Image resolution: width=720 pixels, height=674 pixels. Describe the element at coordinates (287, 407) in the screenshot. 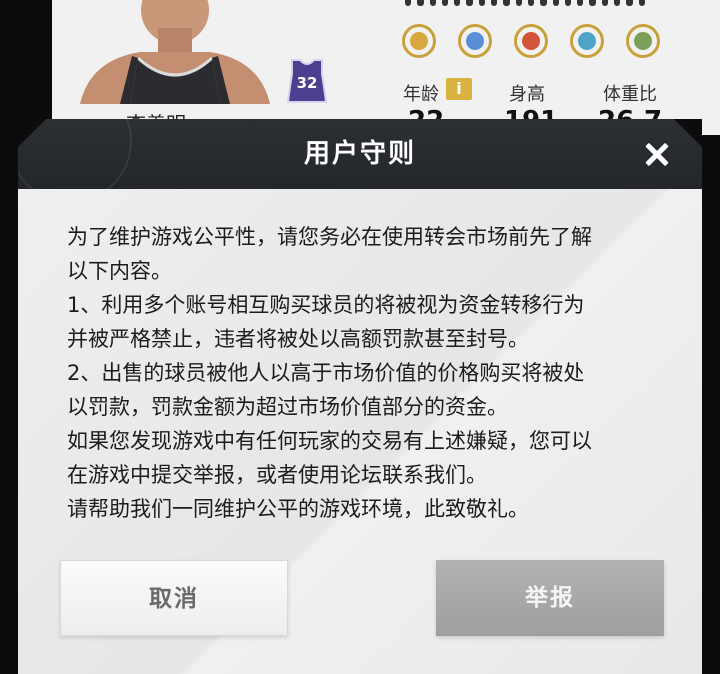

I see `notice-line: 以罚款，罚款金额为超过市场价值部分的资金。` at that location.